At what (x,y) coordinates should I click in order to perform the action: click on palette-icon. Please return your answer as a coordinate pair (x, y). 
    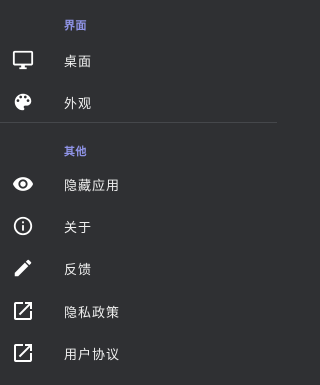
    Looking at the image, I should click on (23, 102).